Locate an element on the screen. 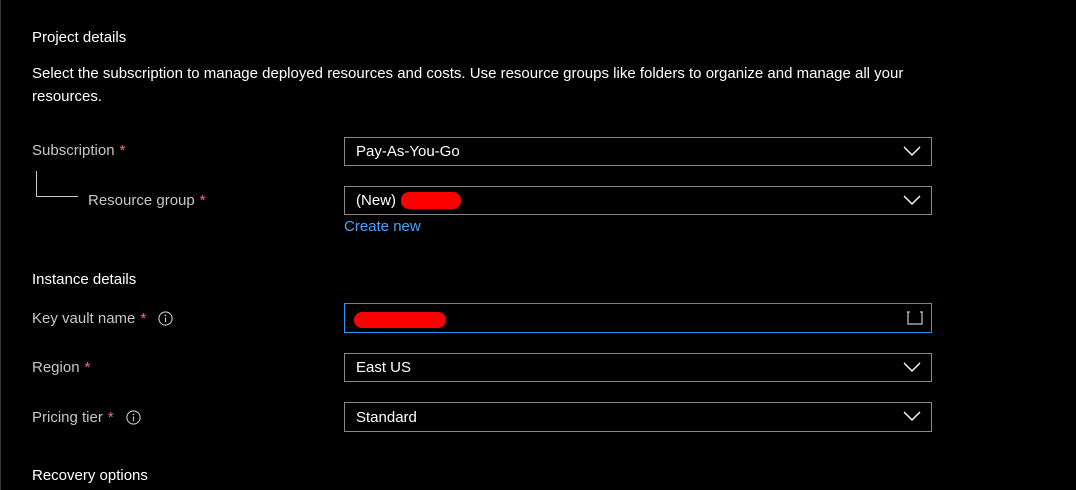 Image resolution: width=1076 pixels, height=490 pixels. region-label-text: Region is located at coordinates (56, 367).